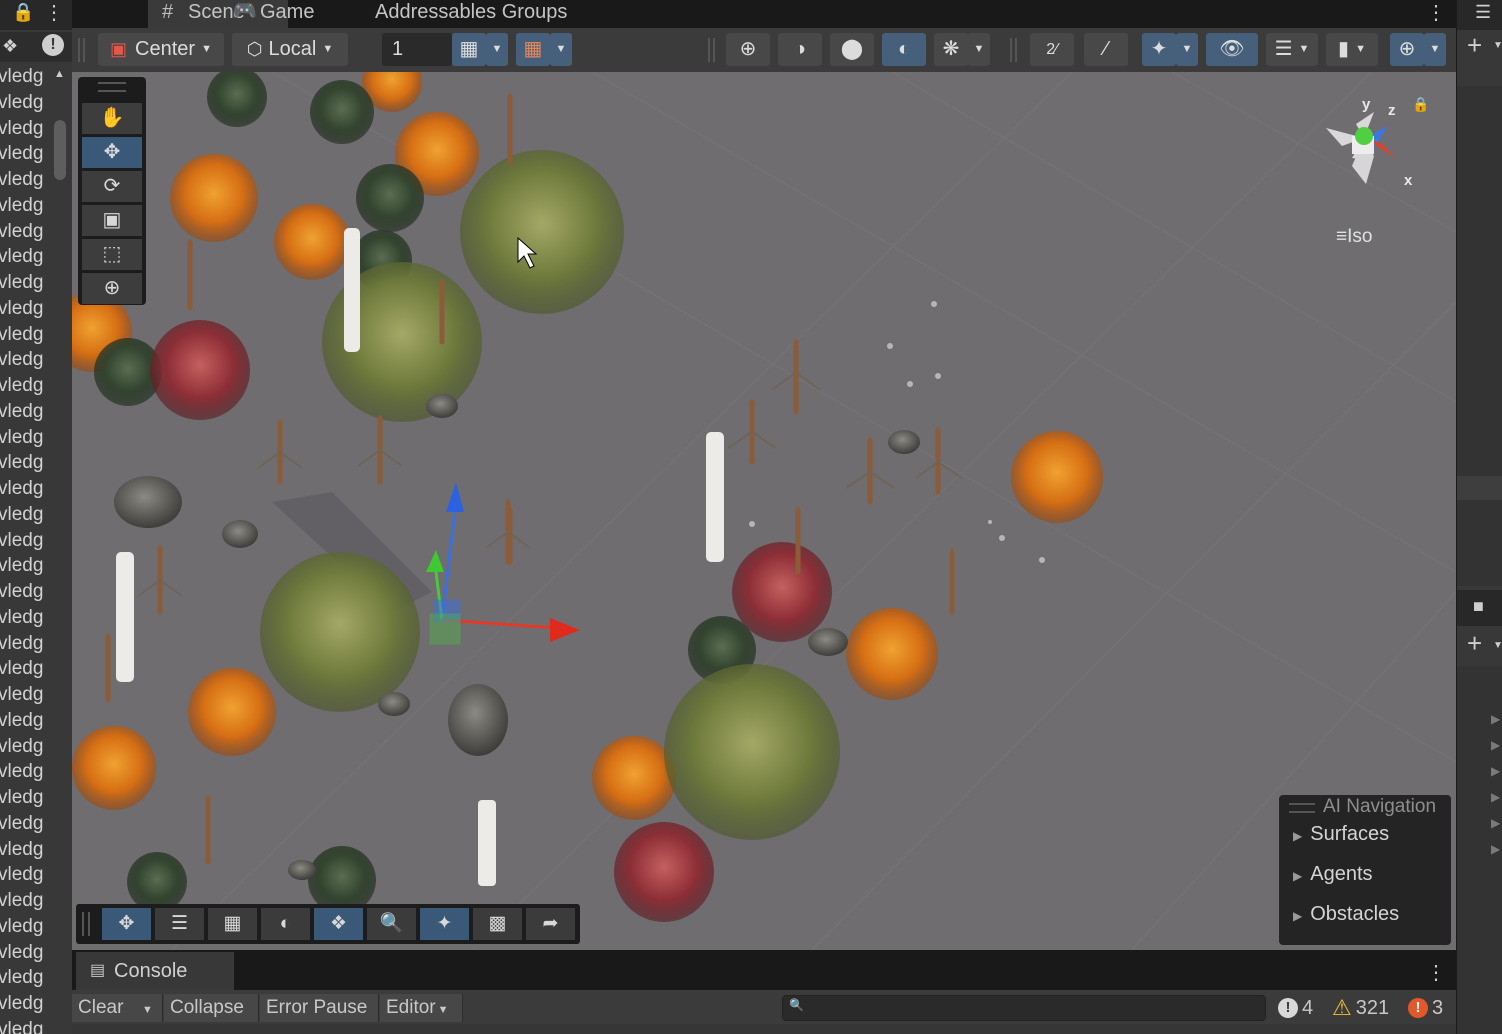  What do you see at coordinates (1232, 49) in the screenshot?
I see `scene-visibility-button: 👁` at bounding box center [1232, 49].